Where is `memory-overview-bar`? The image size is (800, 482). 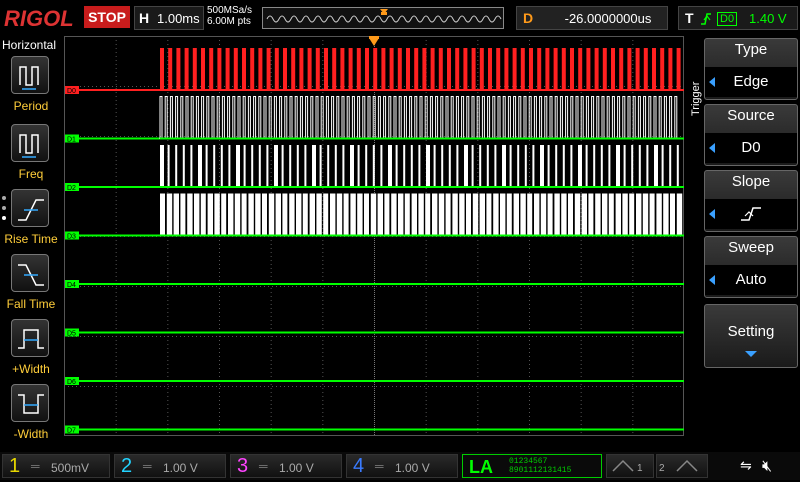
memory-overview-bar is located at coordinates (383, 18).